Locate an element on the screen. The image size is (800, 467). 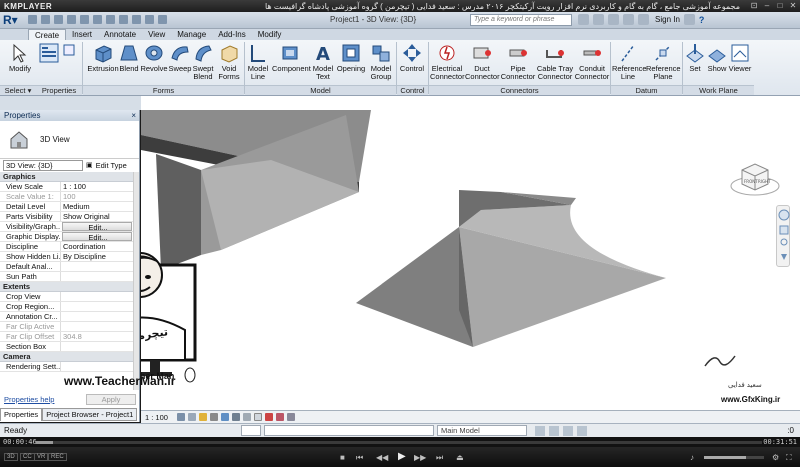
seek-bar is located at coordinates (399, 442).